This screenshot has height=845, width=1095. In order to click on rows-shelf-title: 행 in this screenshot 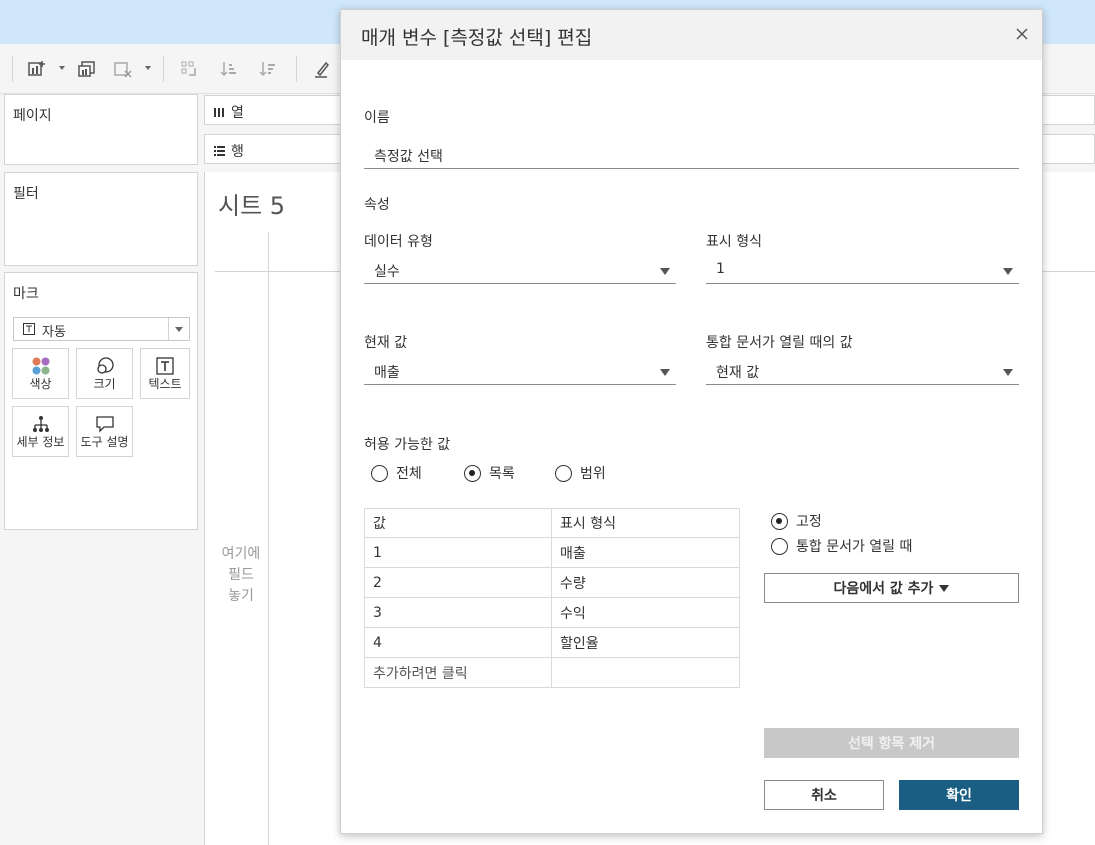, I will do `click(237, 152)`.